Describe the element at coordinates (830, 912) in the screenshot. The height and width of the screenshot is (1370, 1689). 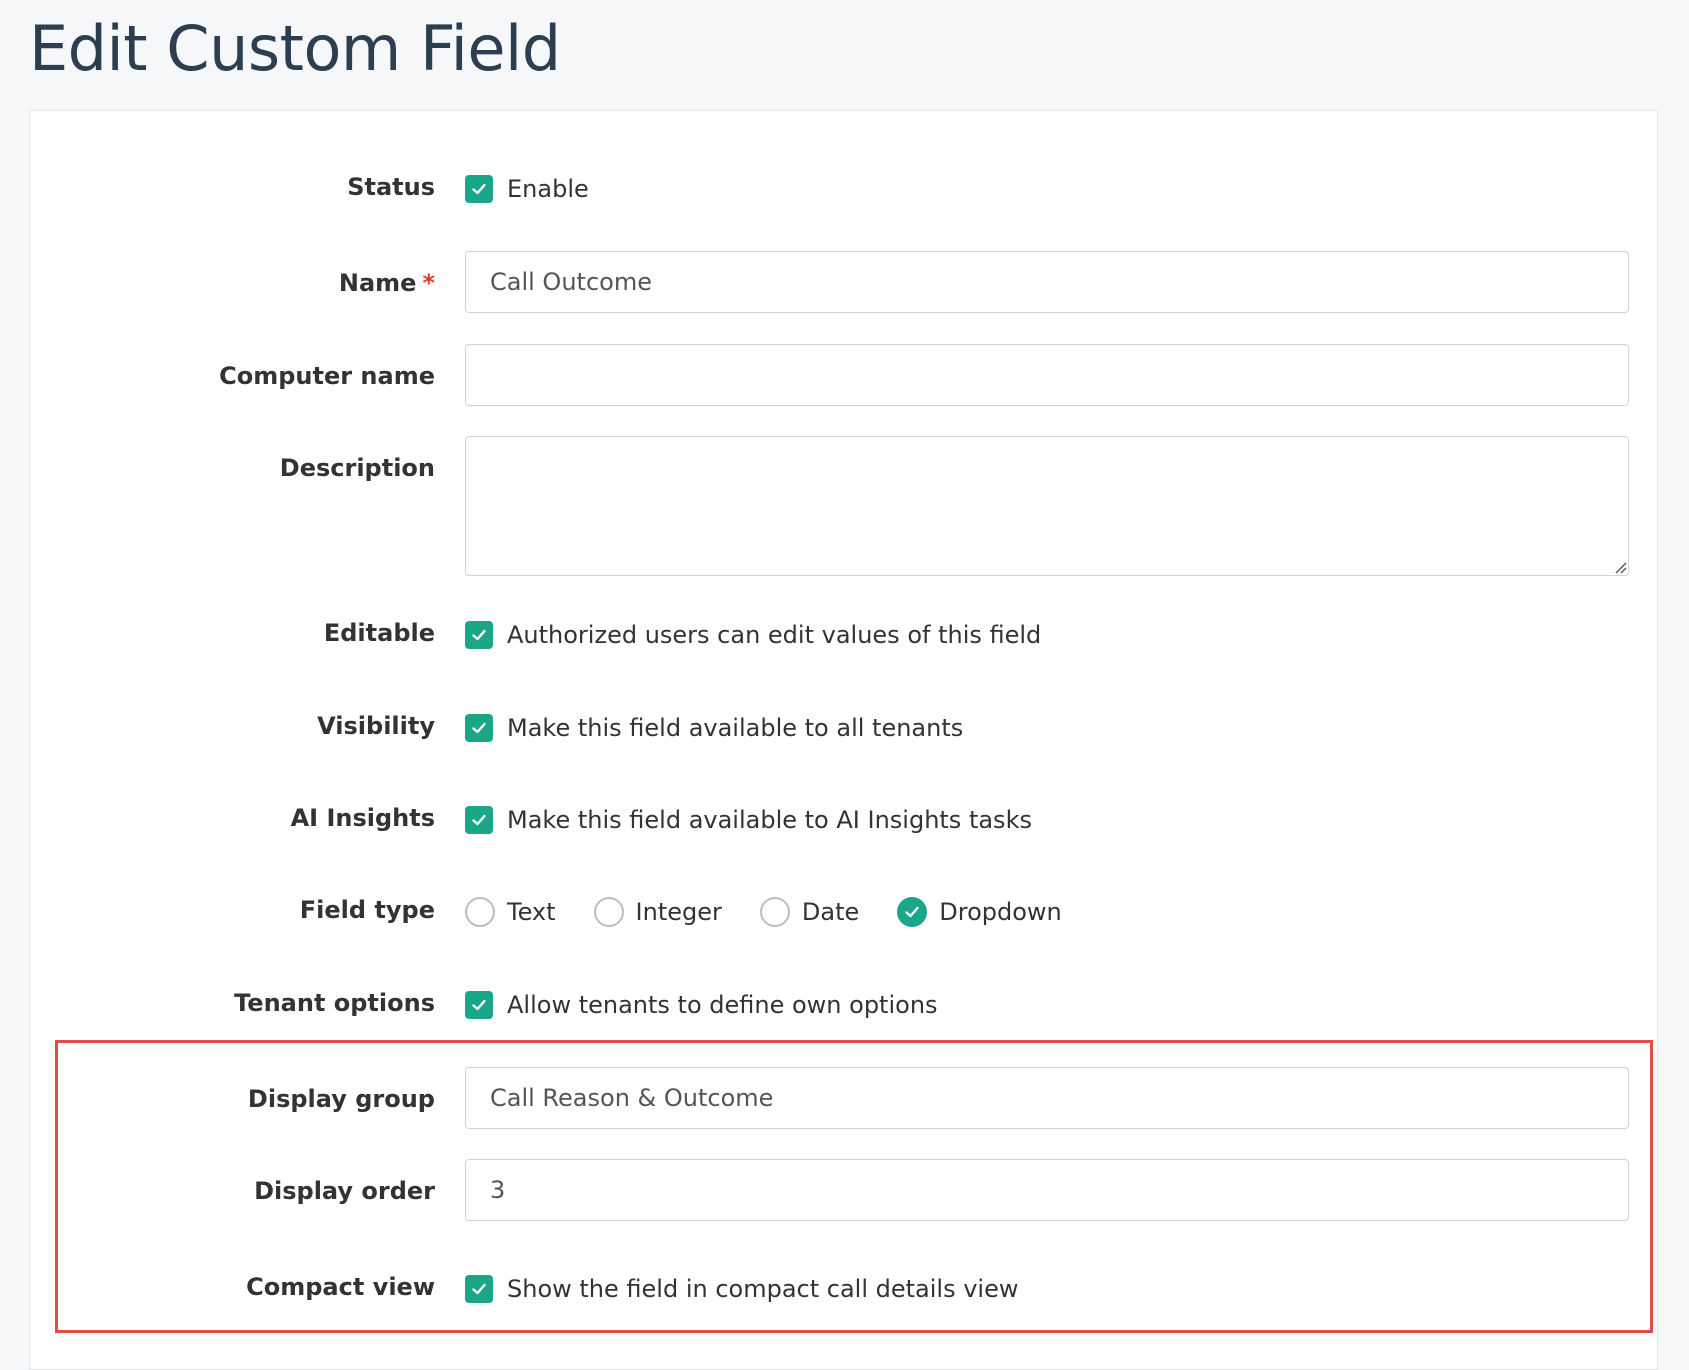
I see `field-type-option-label: Date` at that location.